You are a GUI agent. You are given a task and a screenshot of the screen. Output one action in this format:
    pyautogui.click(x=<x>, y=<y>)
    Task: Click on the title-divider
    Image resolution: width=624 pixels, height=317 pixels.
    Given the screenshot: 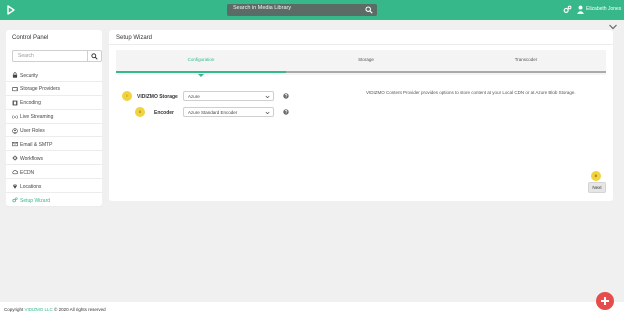 What is the action you would take?
    pyautogui.click(x=361, y=44)
    